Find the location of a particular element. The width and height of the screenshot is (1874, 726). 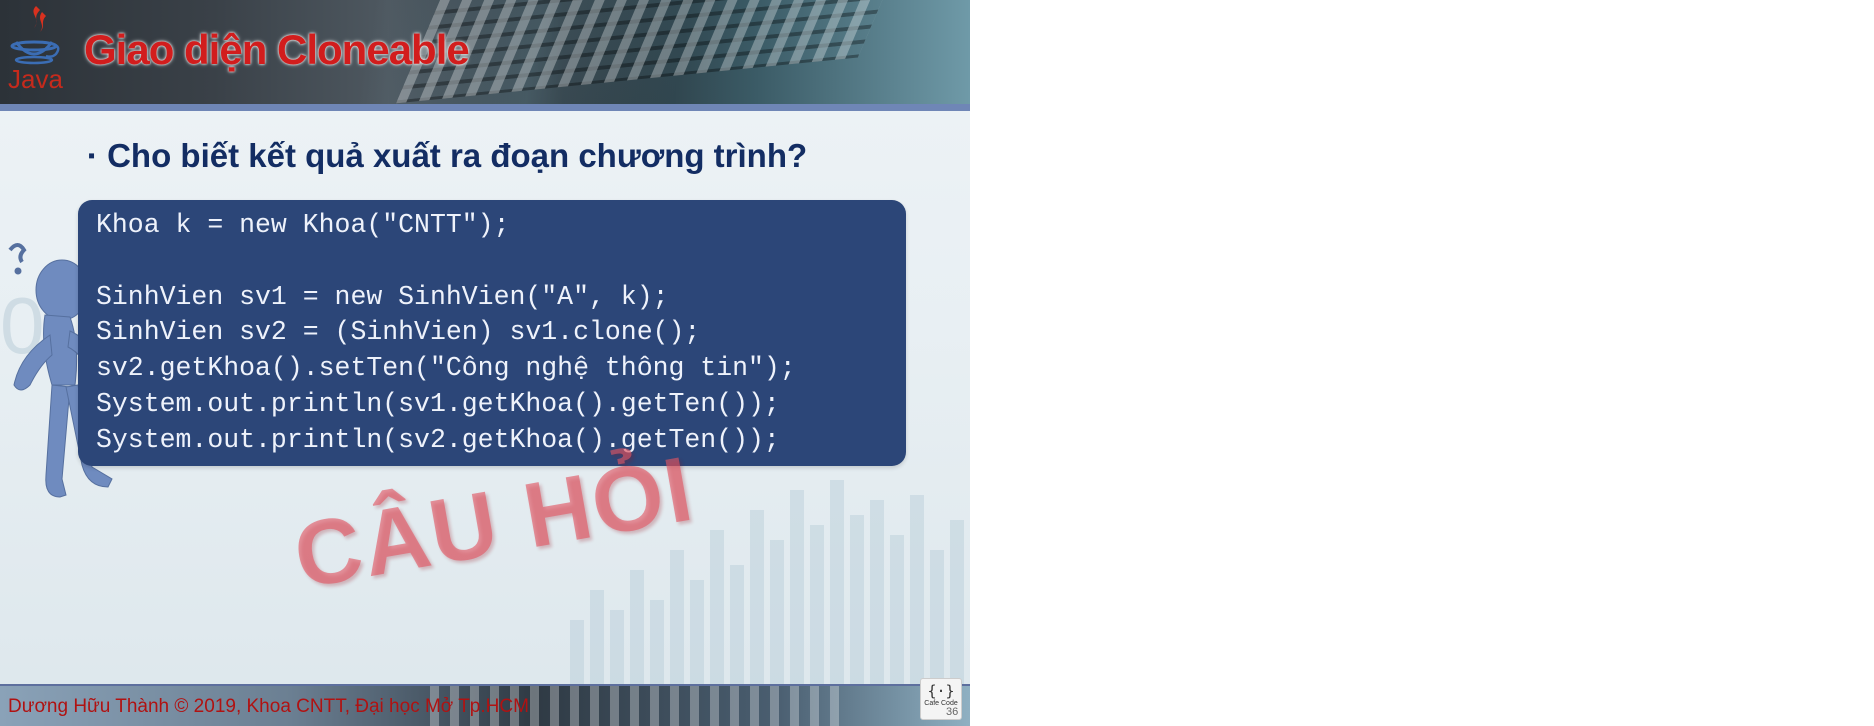

cafe-logo-symbol: {·} is located at coordinates (941, 691).